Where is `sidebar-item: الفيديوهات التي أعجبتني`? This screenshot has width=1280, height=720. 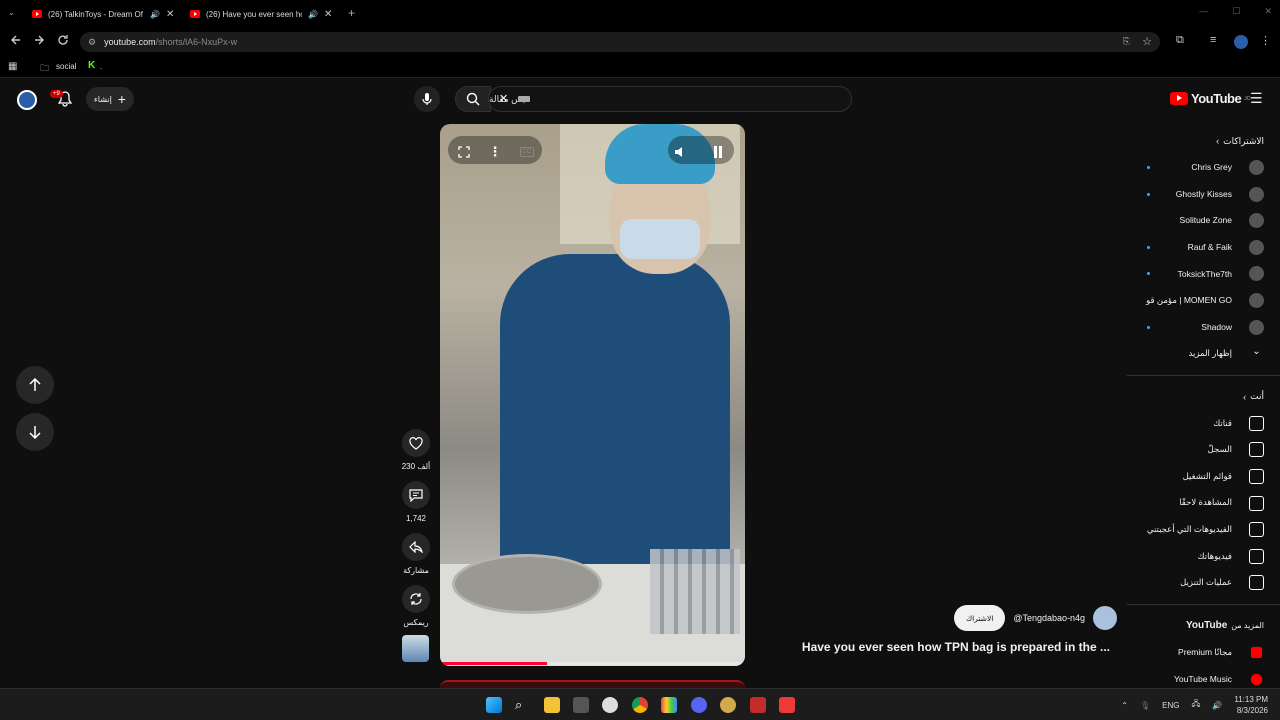
sidebar-item: الفيديوهات التي أعجبتني is located at coordinates (1203, 529).